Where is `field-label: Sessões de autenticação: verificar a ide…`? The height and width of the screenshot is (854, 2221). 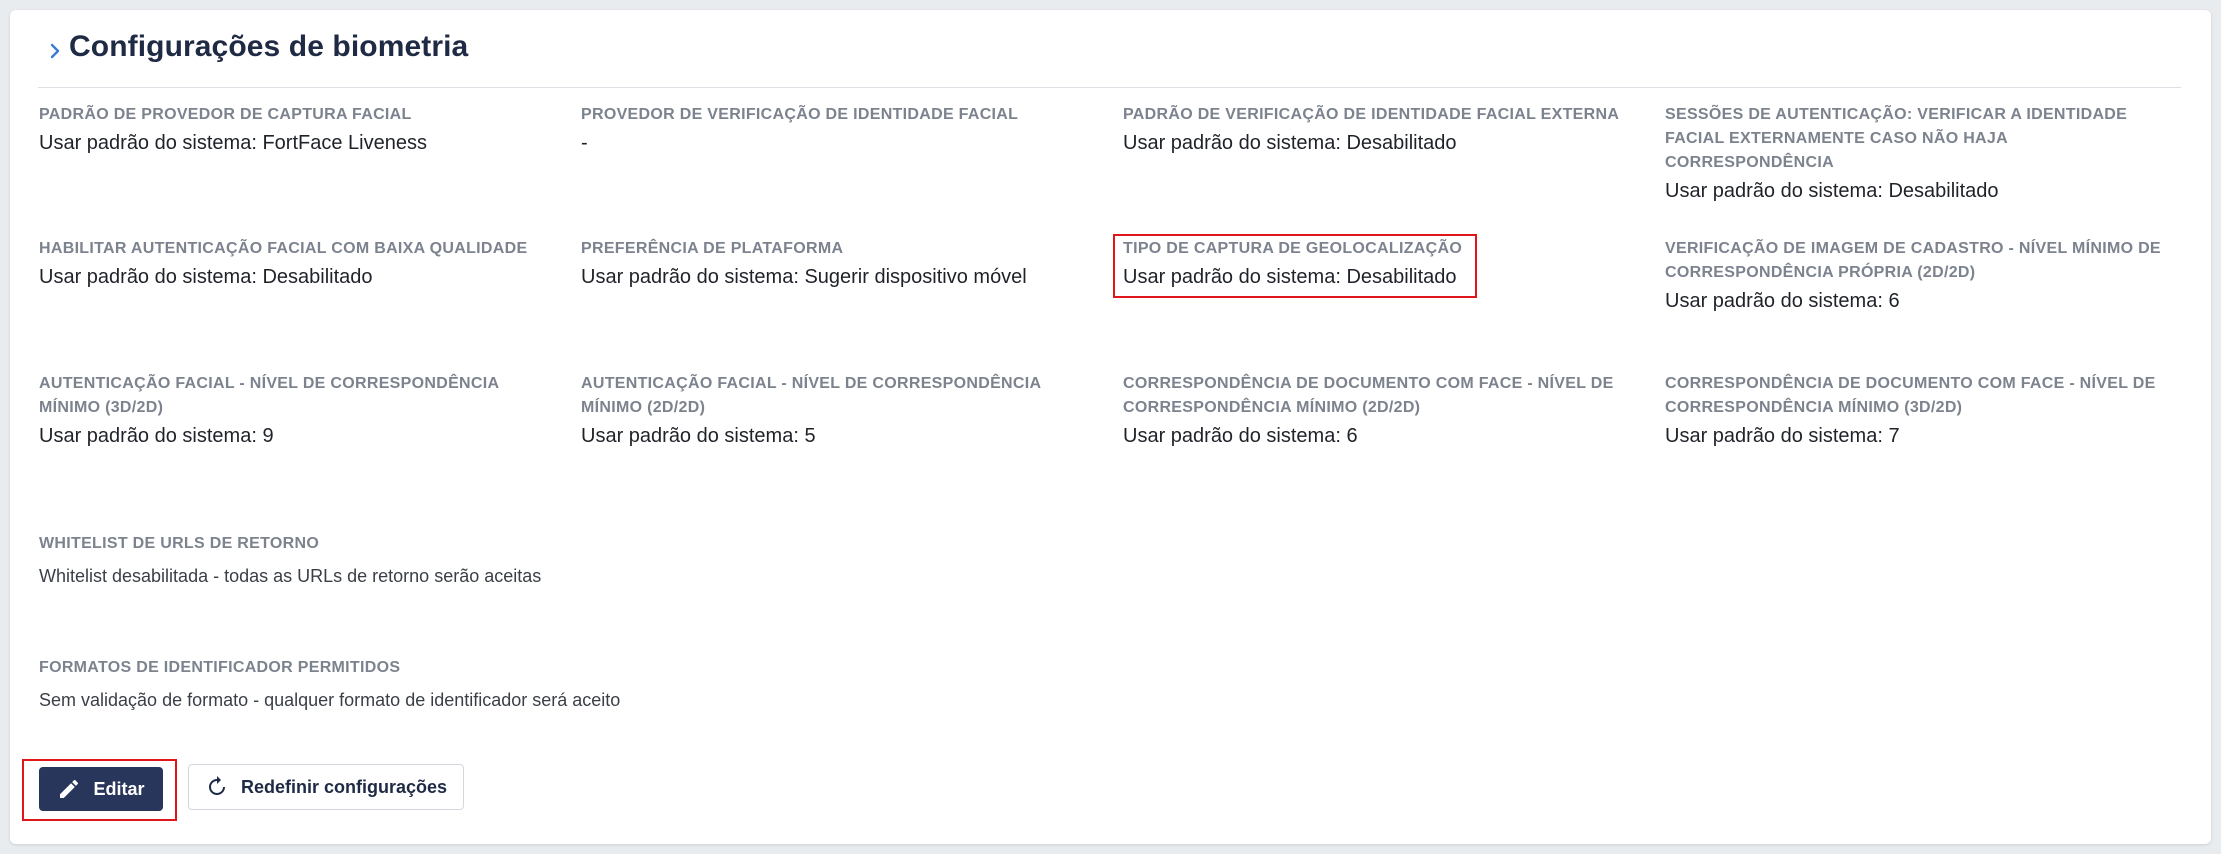
field-label: Sessões de autenticação: verificar a ide… is located at coordinates (1896, 138).